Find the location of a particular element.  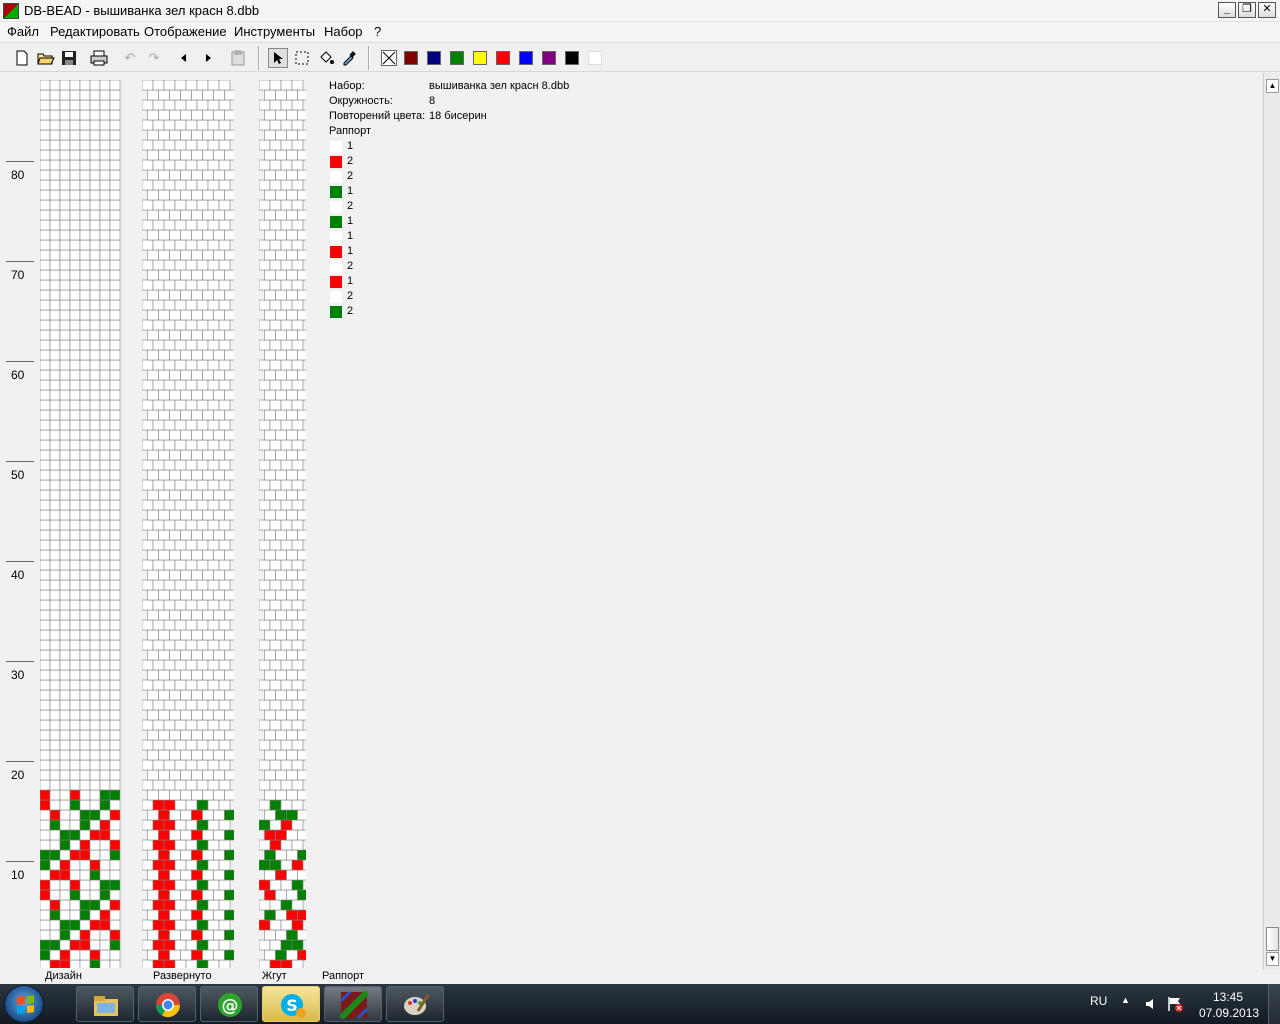

palette-swatch-yellow is located at coordinates (480, 58).